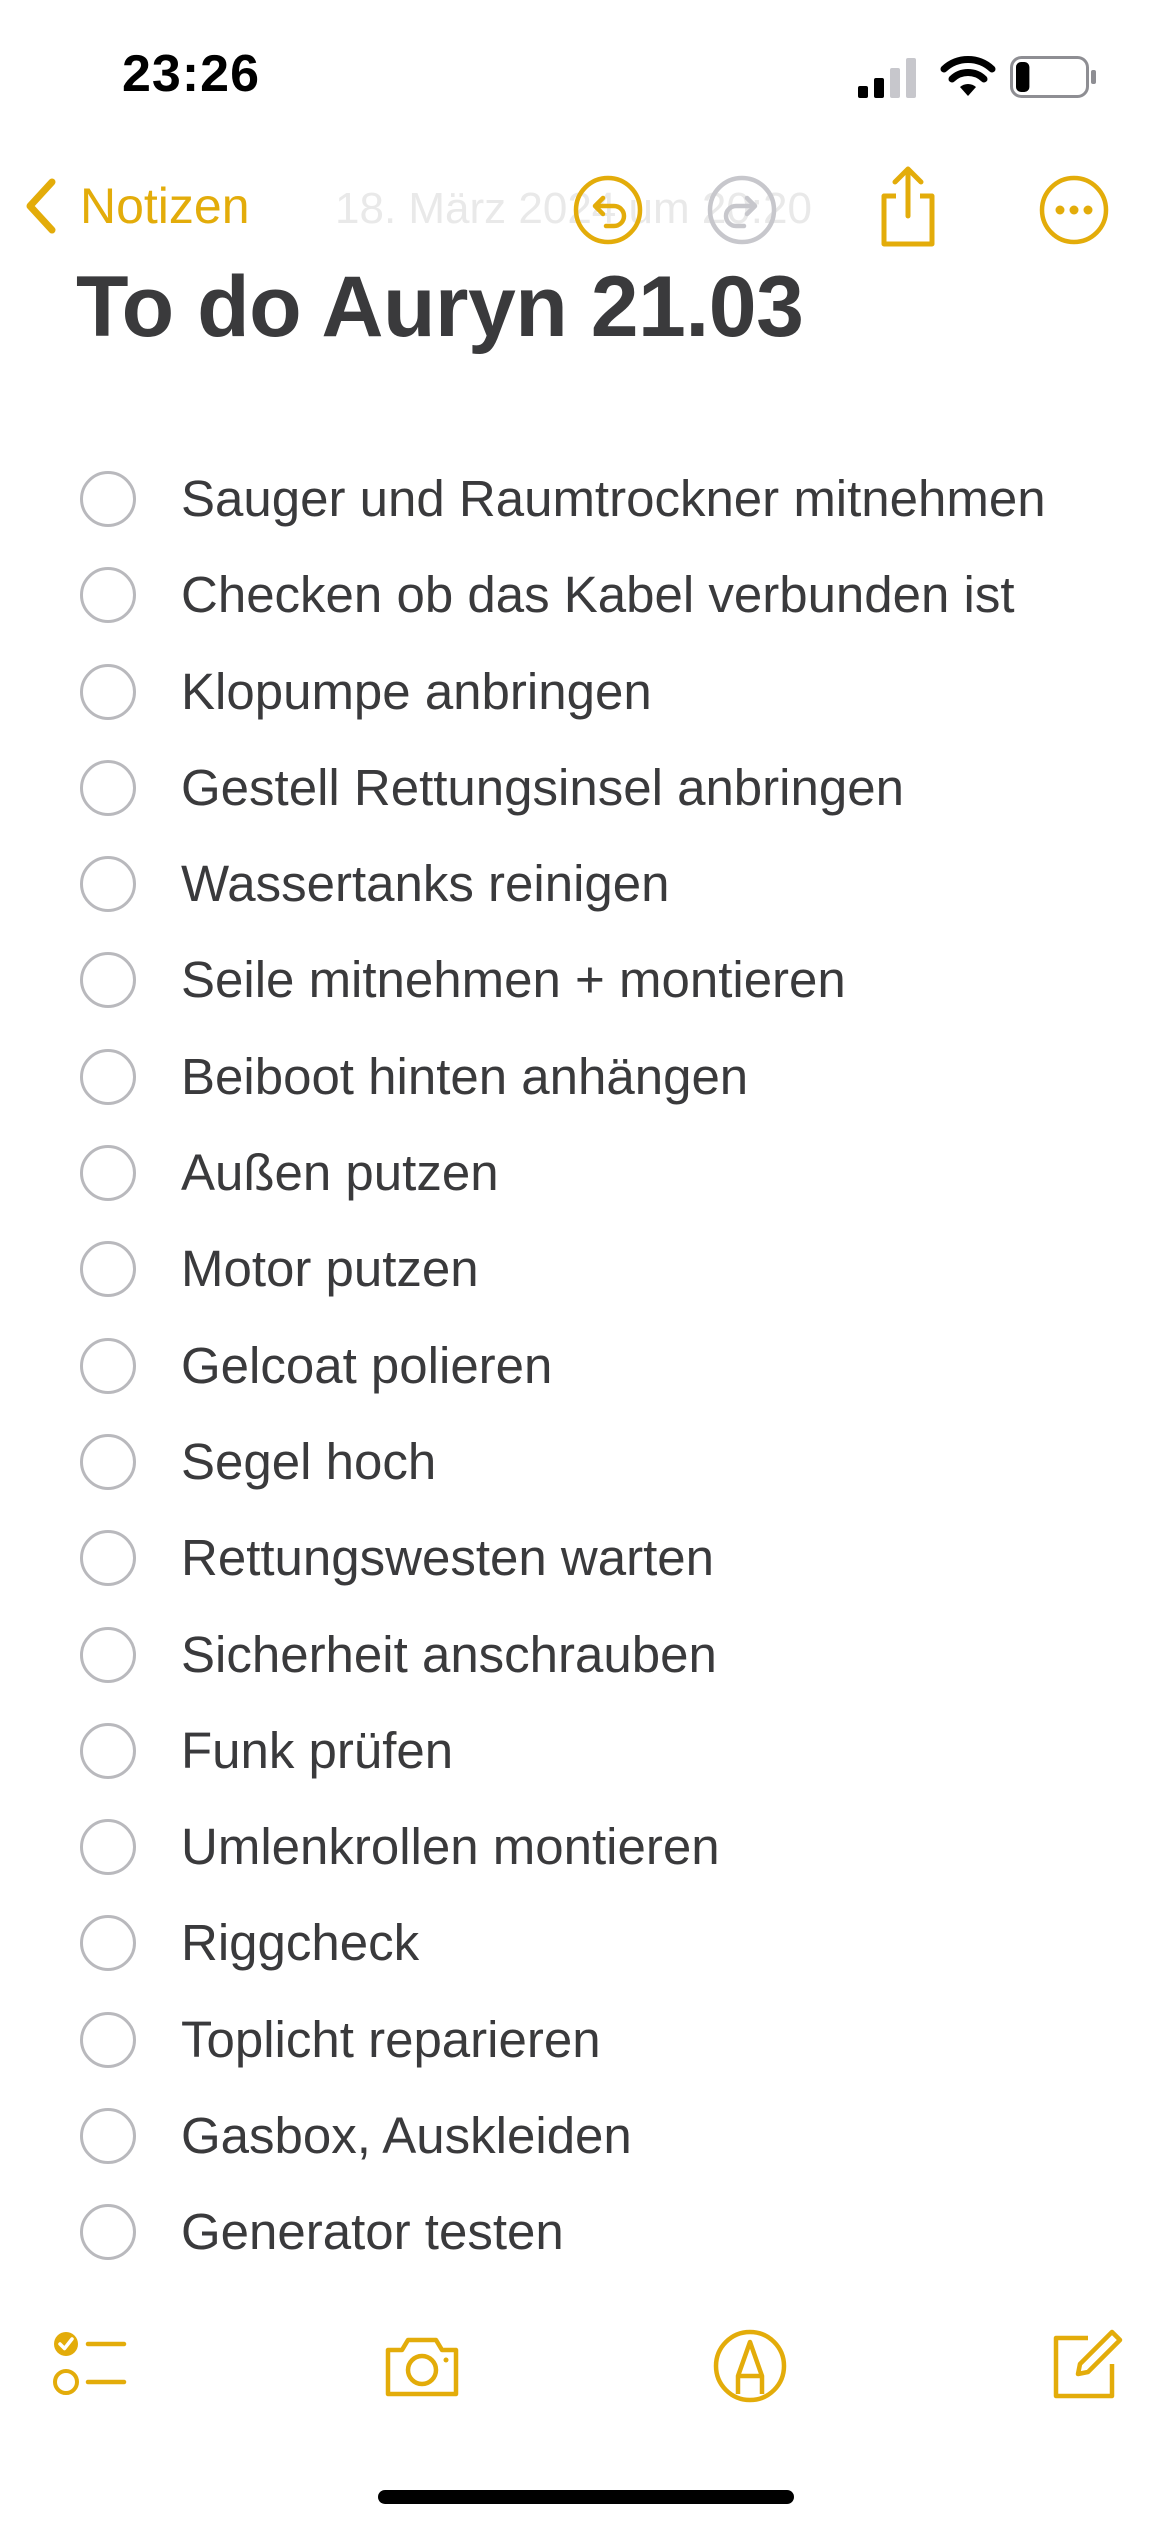 The image size is (1170, 2532). I want to click on checklist-item: Motor putzen, so click(585, 1271).